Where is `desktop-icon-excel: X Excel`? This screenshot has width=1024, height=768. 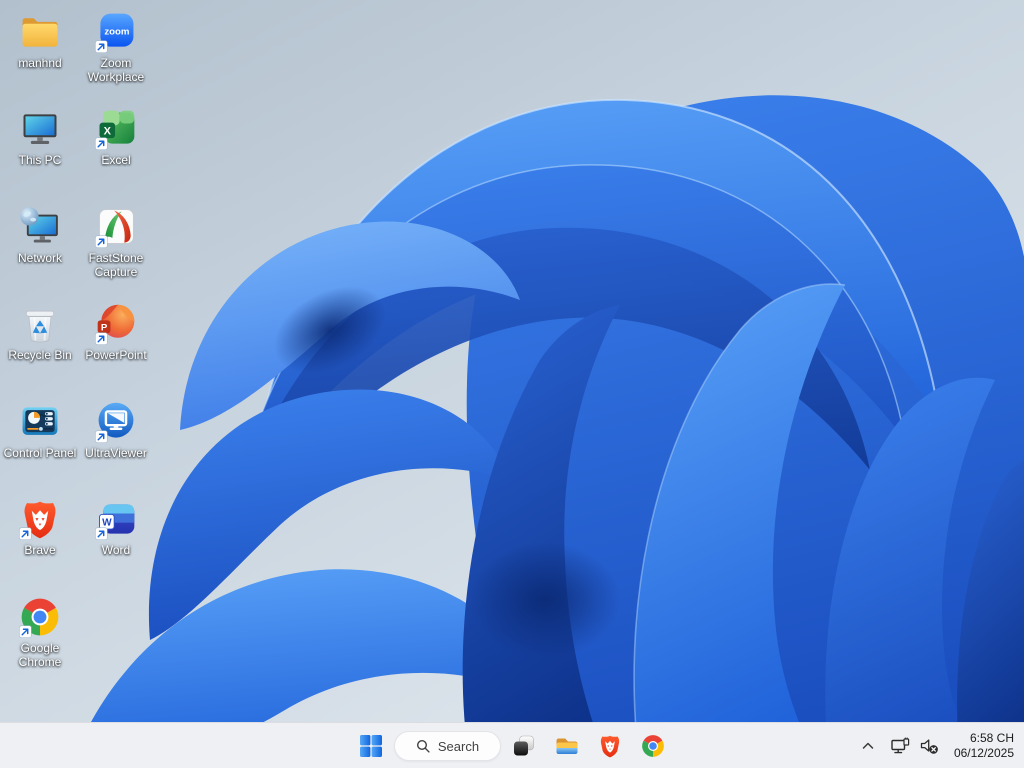
desktop-icon-excel: X Excel is located at coordinates (116, 137).